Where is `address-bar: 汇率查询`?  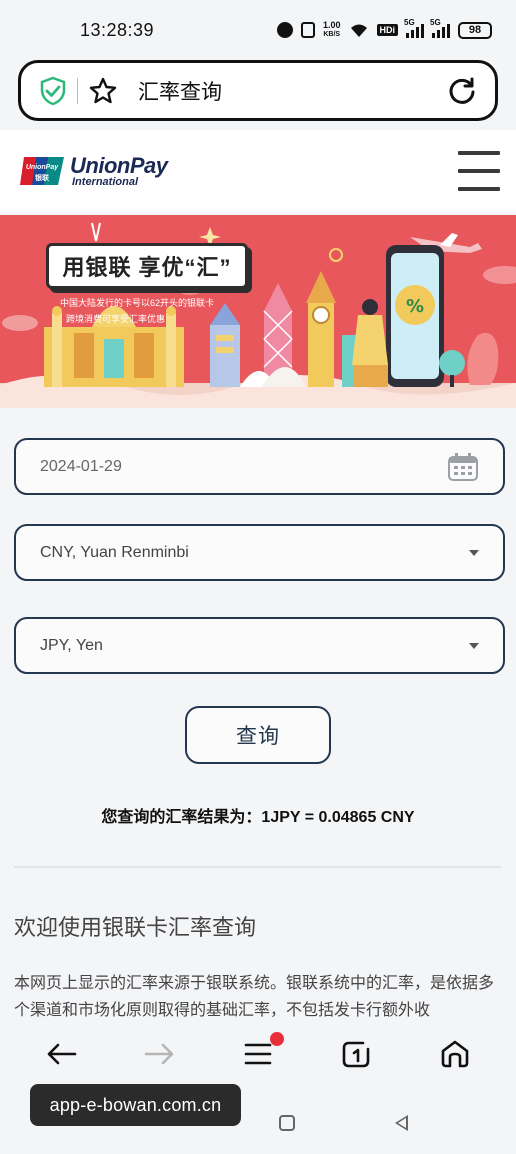 address-bar: 汇率查询 is located at coordinates (258, 90).